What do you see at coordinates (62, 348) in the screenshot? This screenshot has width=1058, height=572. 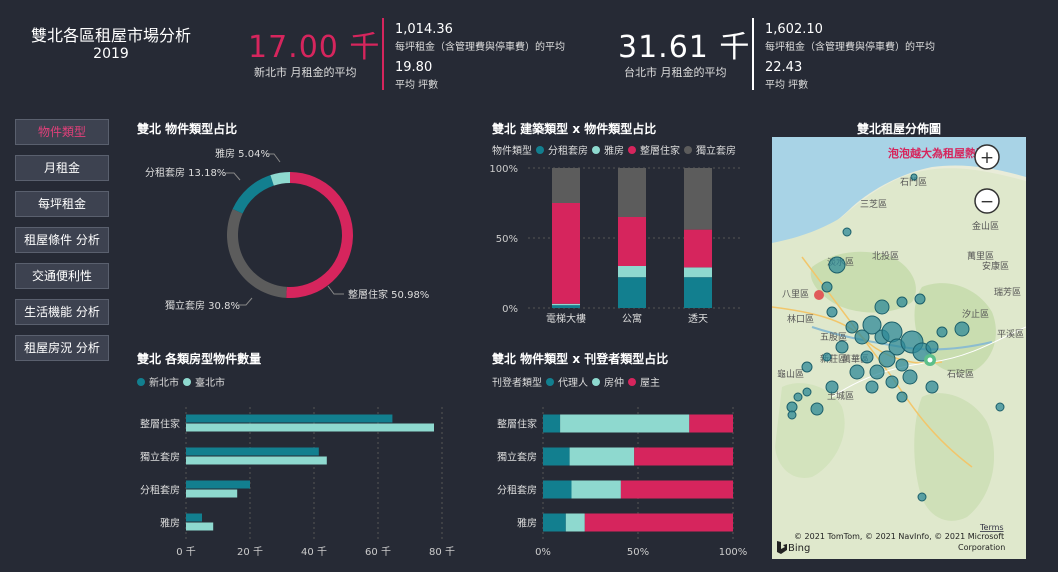 I see `nav-button-house-condition: 租屋房況 分析` at bounding box center [62, 348].